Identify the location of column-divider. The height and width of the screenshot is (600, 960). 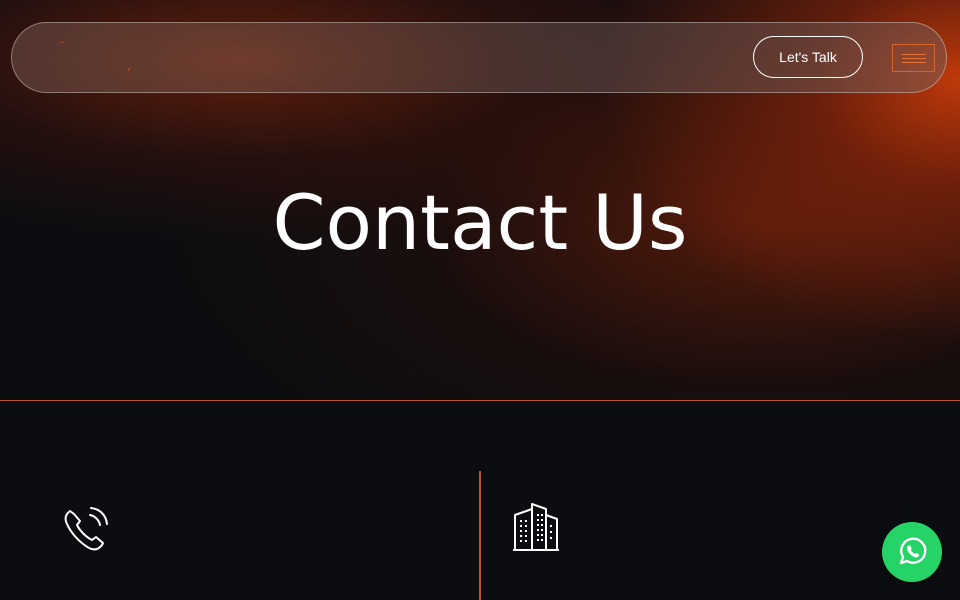
(480, 535).